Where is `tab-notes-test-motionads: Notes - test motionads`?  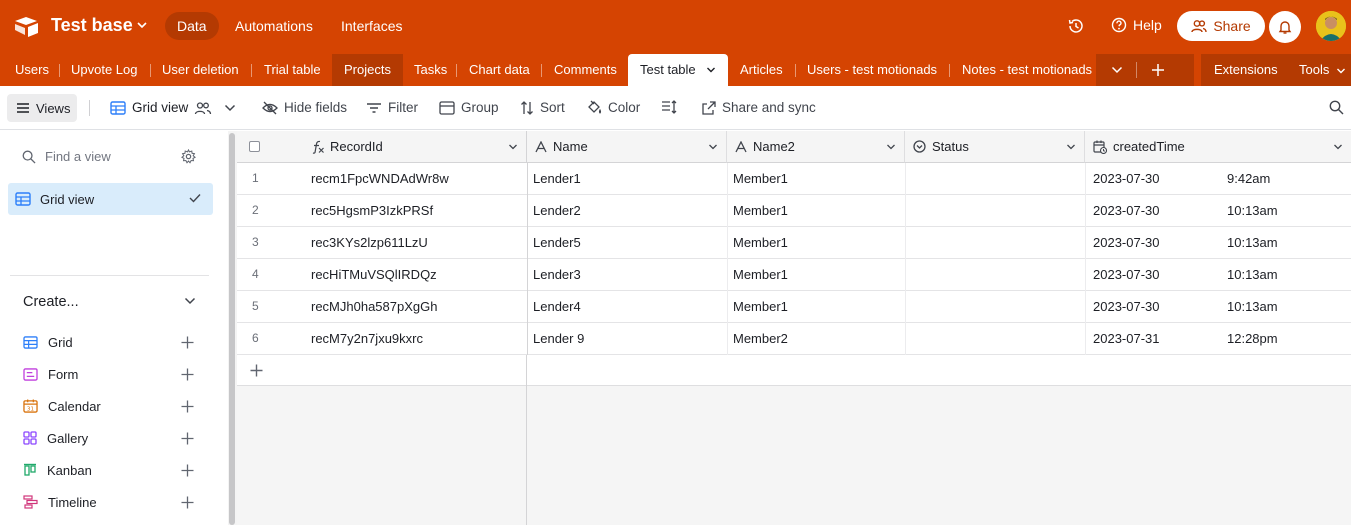
tab-notes-test-motionads: Notes - test motionads is located at coordinates (1027, 70).